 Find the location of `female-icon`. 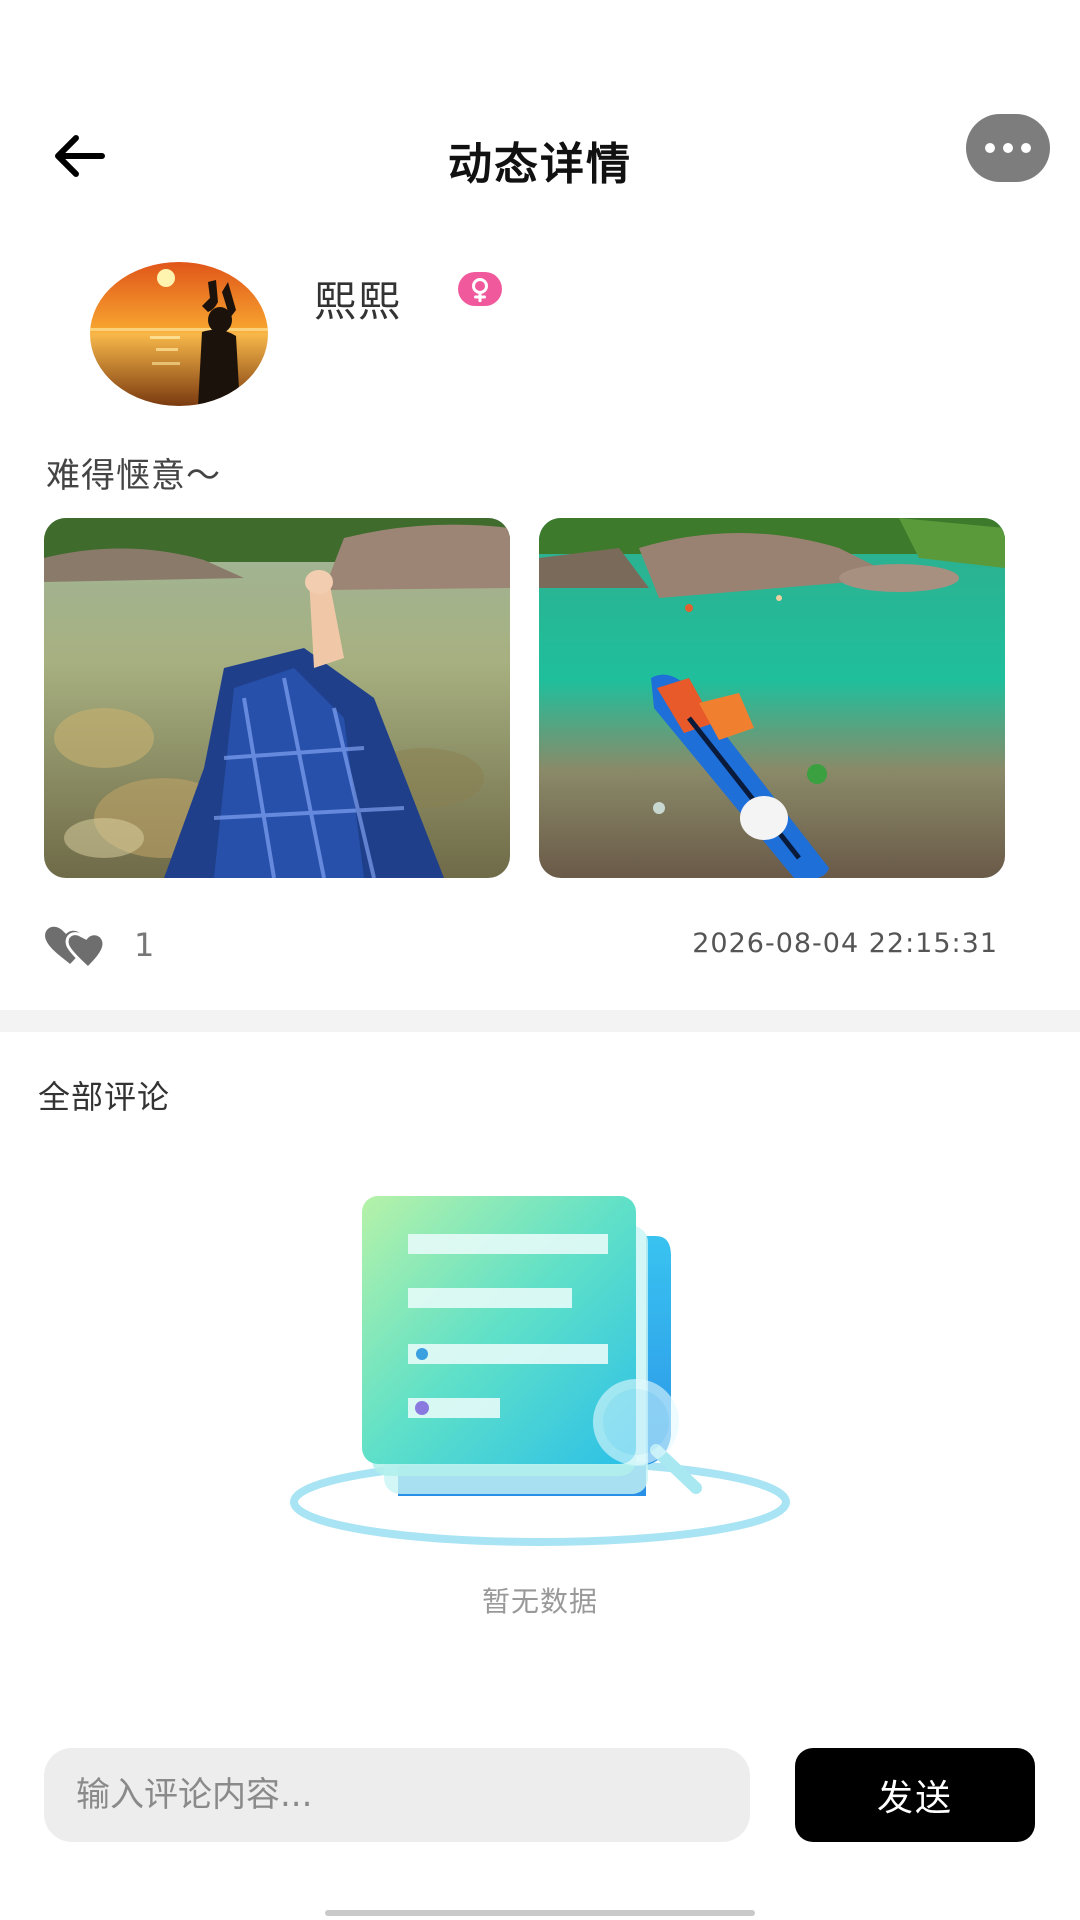

female-icon is located at coordinates (480, 290).